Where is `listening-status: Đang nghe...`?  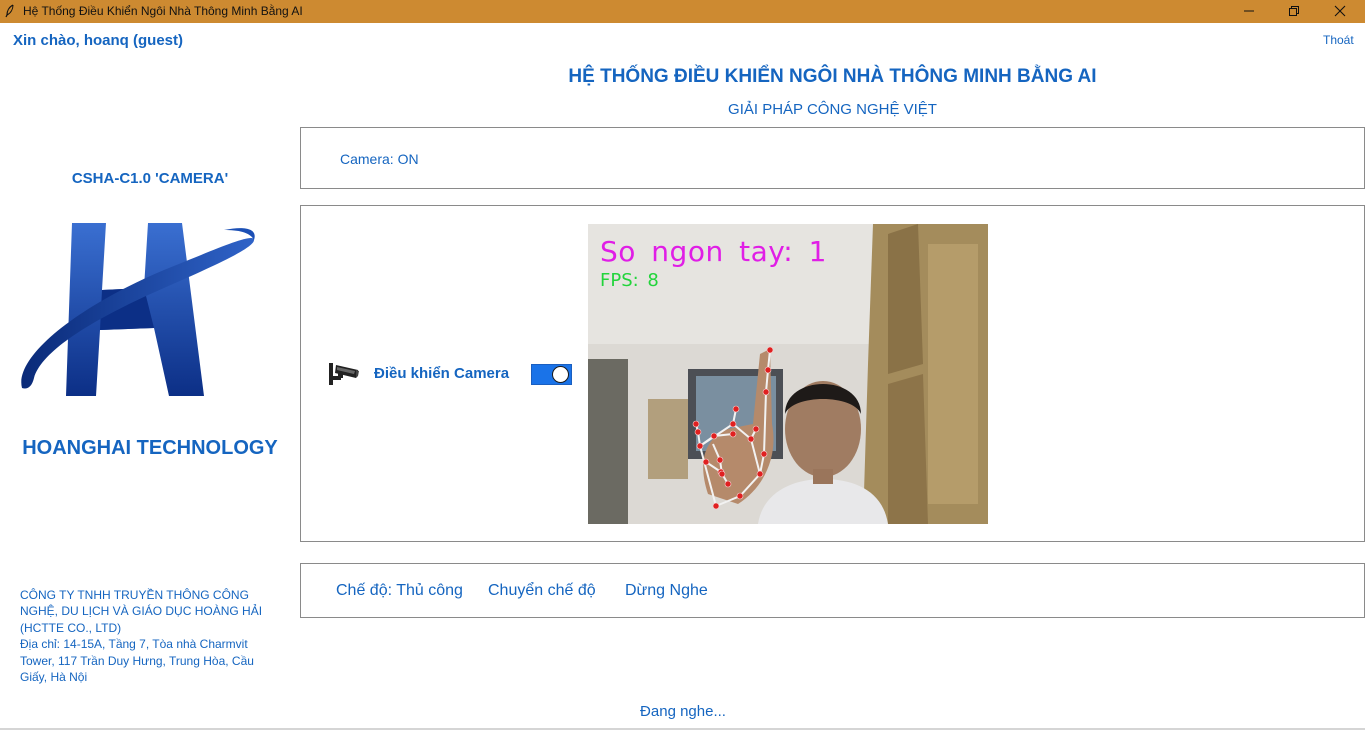
listening-status: Đang nghe... is located at coordinates (683, 711).